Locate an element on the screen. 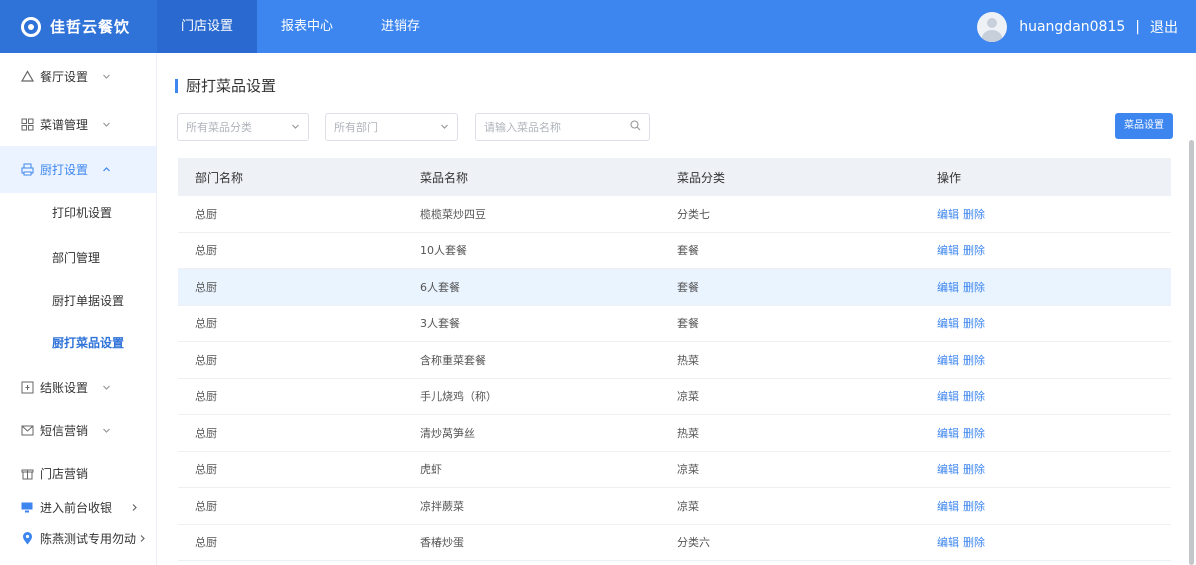 The image size is (1196, 565). page-title: 厨打菜品设置 is located at coordinates (225, 85).